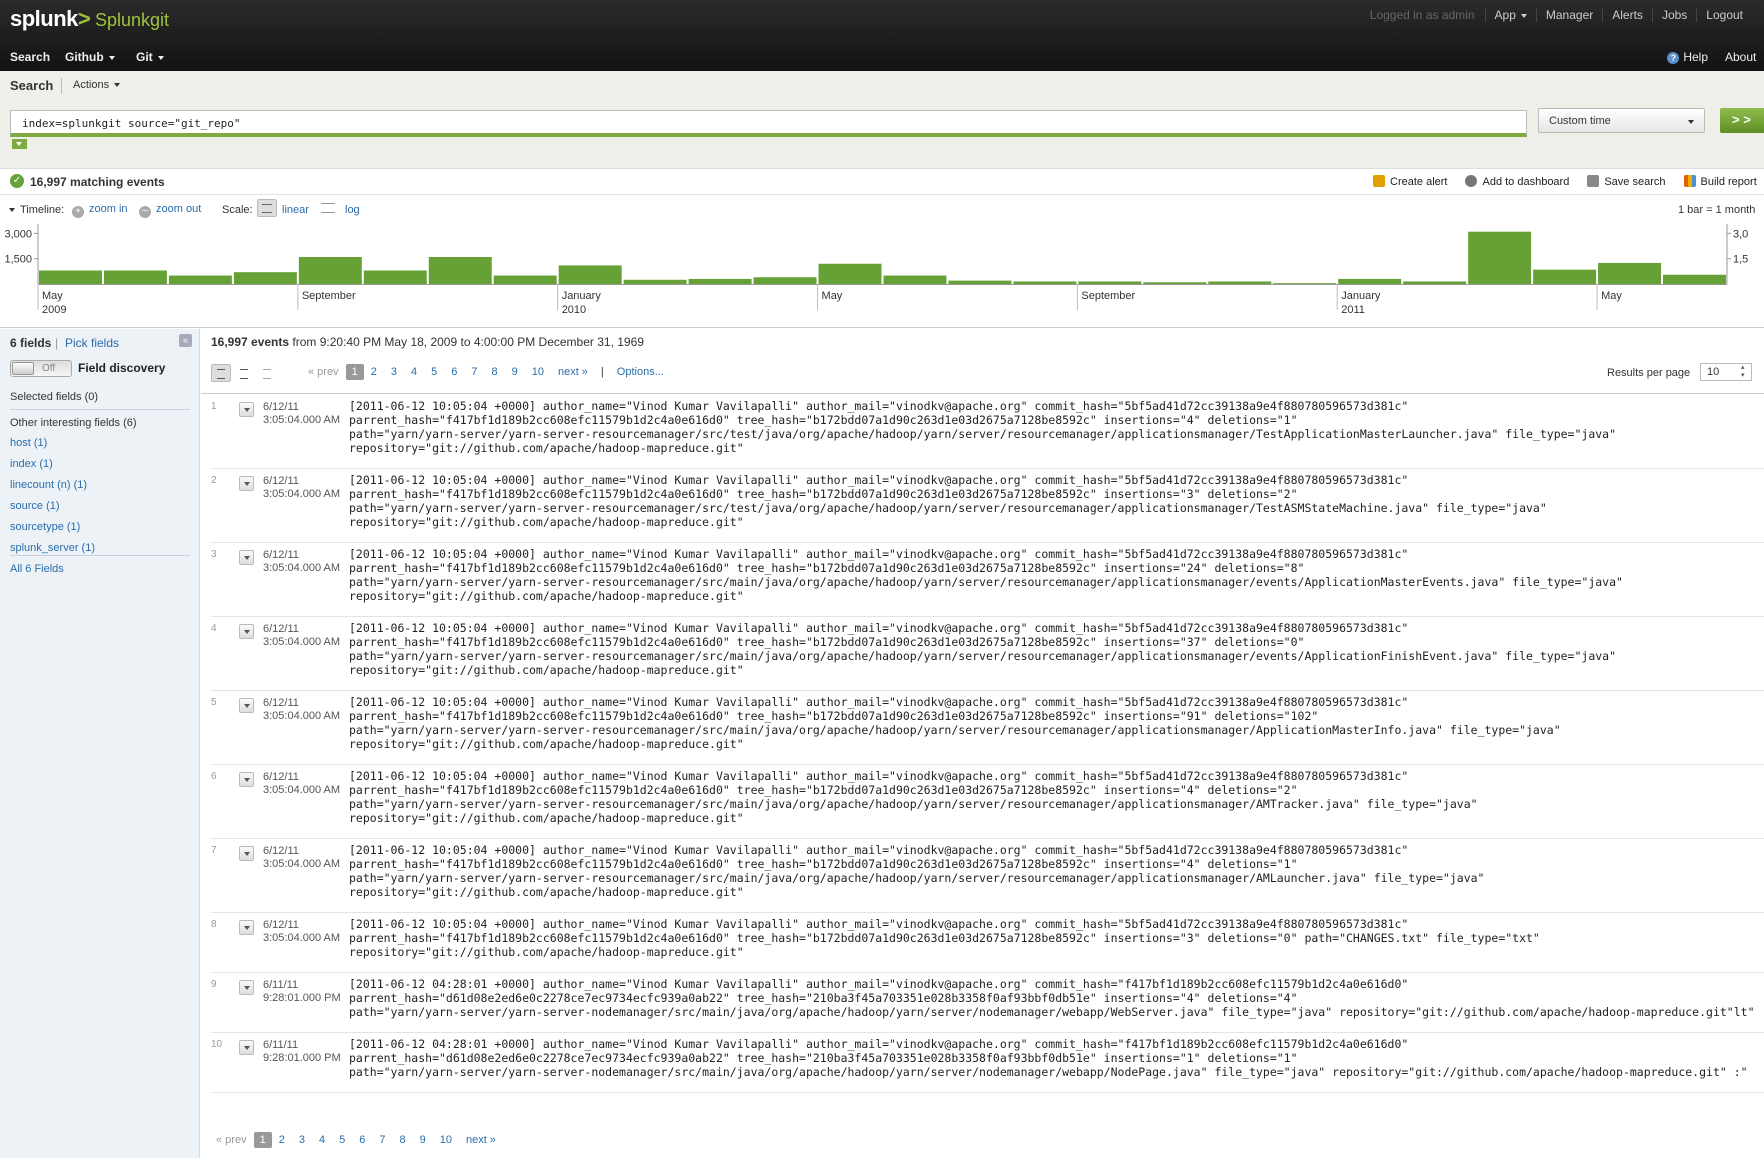  What do you see at coordinates (1687, 57) in the screenshot?
I see `help-link: ? Help` at bounding box center [1687, 57].